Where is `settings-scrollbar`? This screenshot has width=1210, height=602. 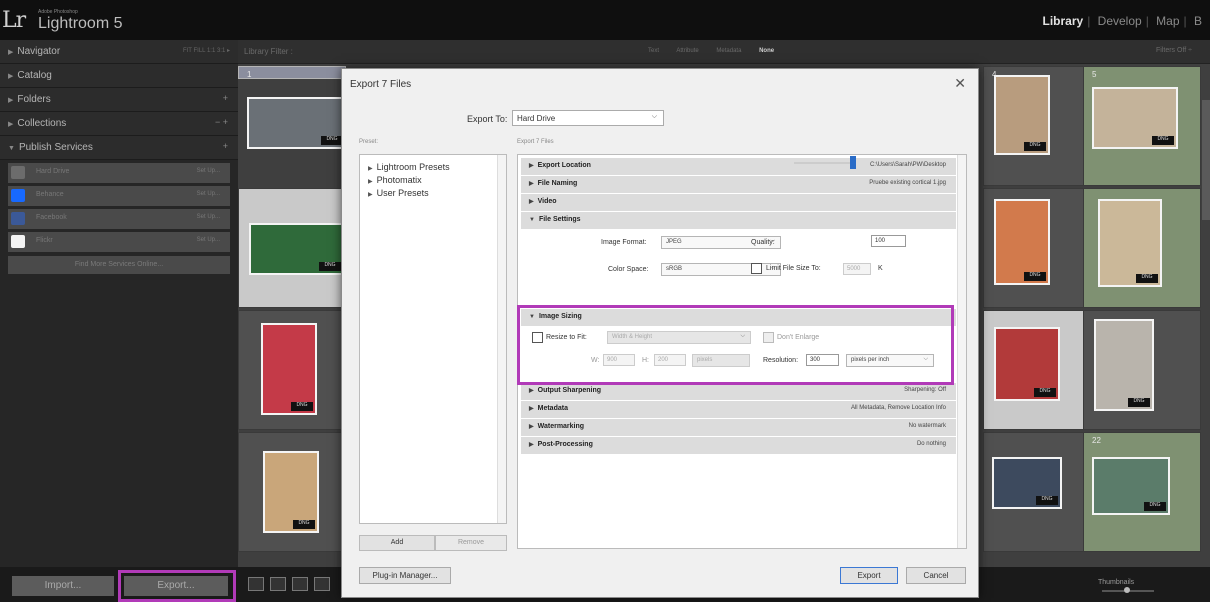 settings-scrollbar is located at coordinates (961, 351).